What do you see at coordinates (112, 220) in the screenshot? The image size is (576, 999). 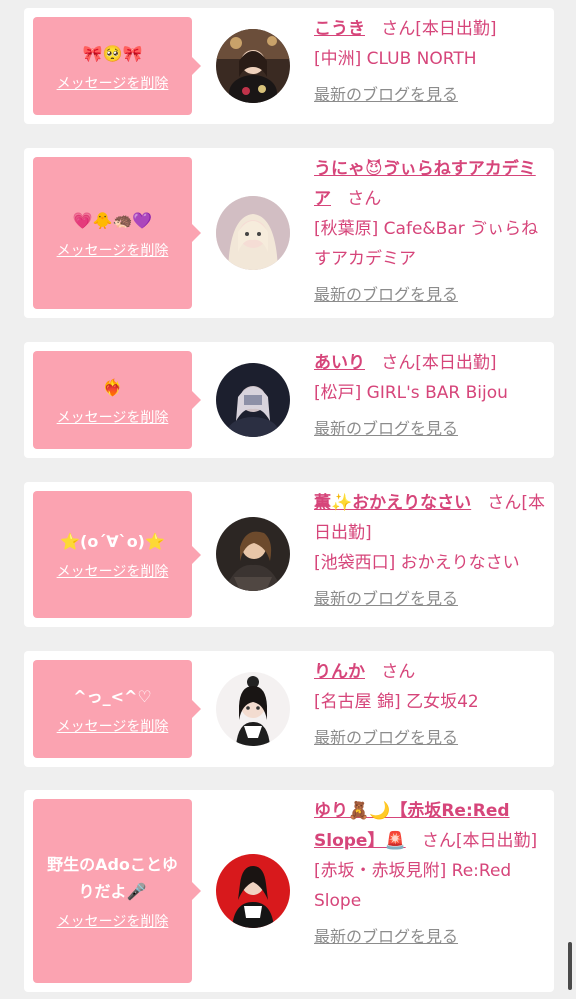 I see `message-text: 💗🐥🦔💜` at bounding box center [112, 220].